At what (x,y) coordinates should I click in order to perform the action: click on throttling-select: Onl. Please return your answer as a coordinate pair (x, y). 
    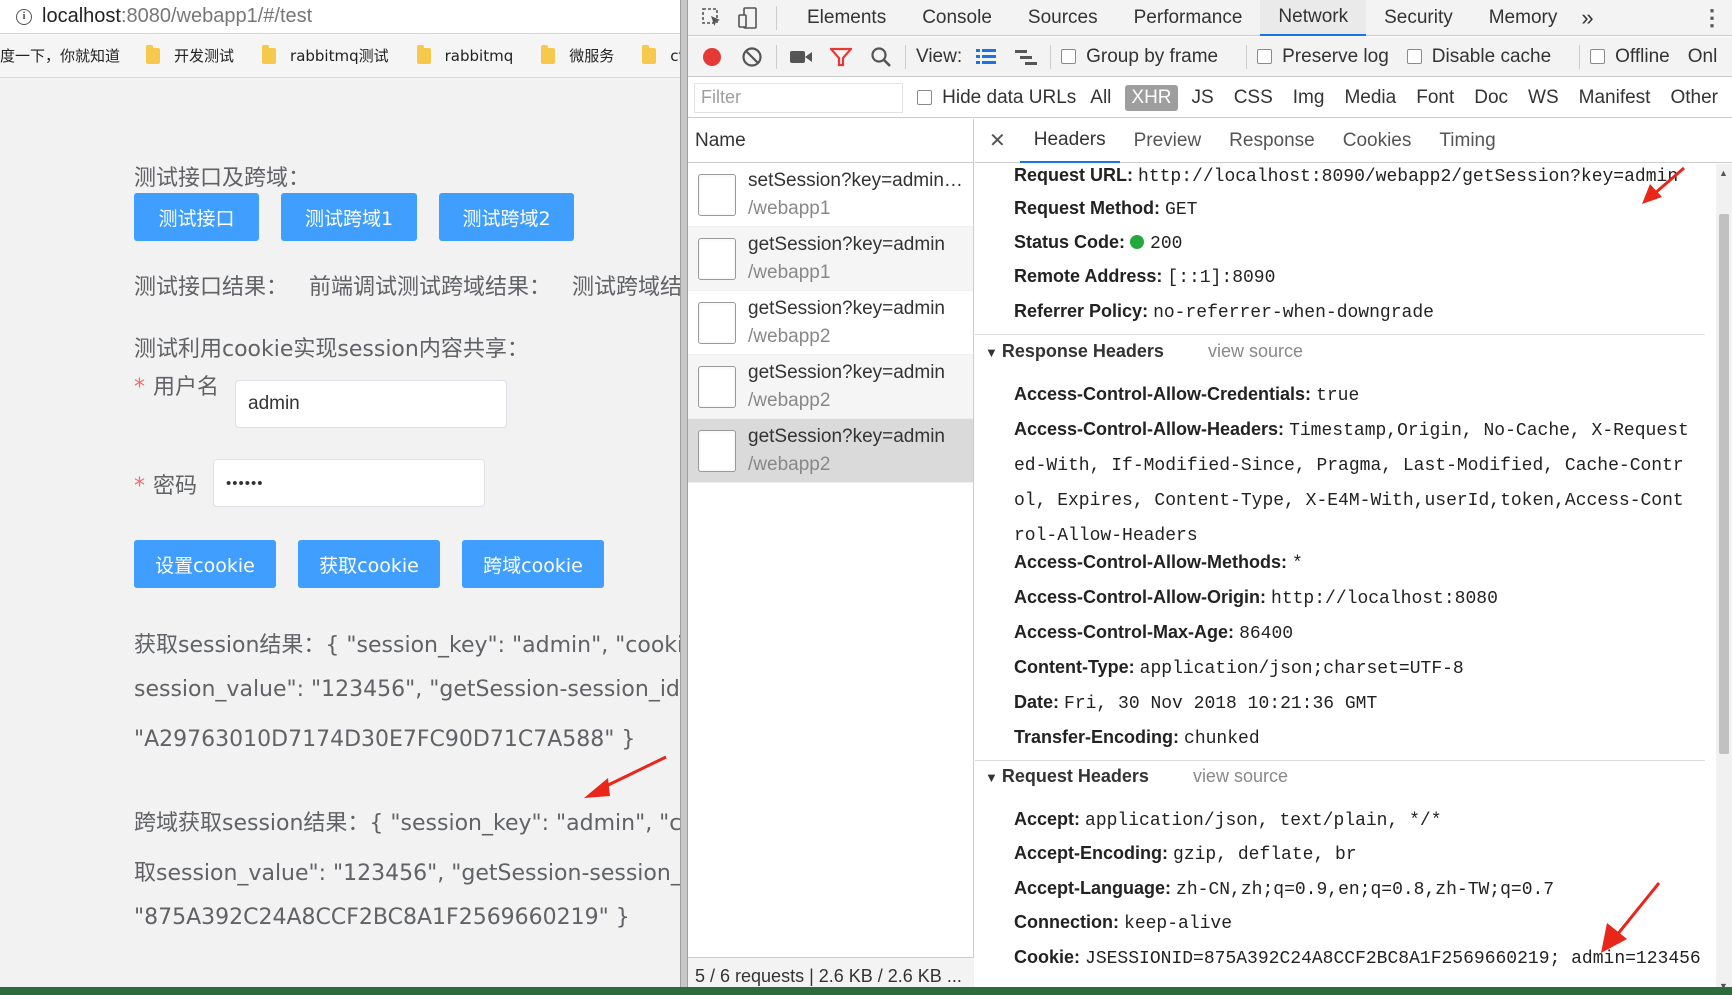
    Looking at the image, I should click on (1703, 57).